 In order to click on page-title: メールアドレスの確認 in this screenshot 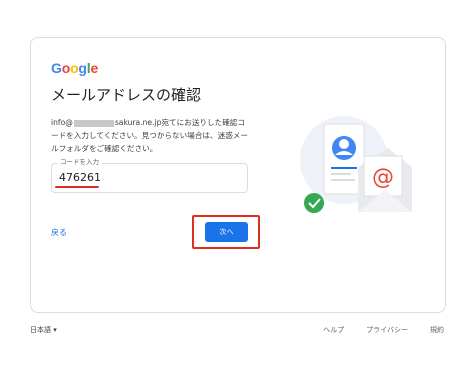, I will do `click(126, 95)`.